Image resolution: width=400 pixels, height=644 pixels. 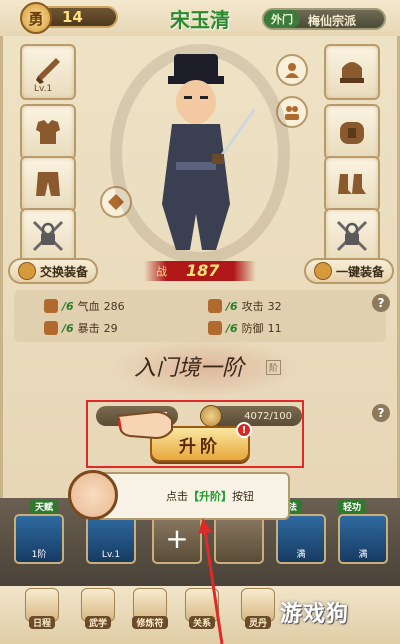 I want to click on stat-attack: /6 攻击 32, so click(x=245, y=306).